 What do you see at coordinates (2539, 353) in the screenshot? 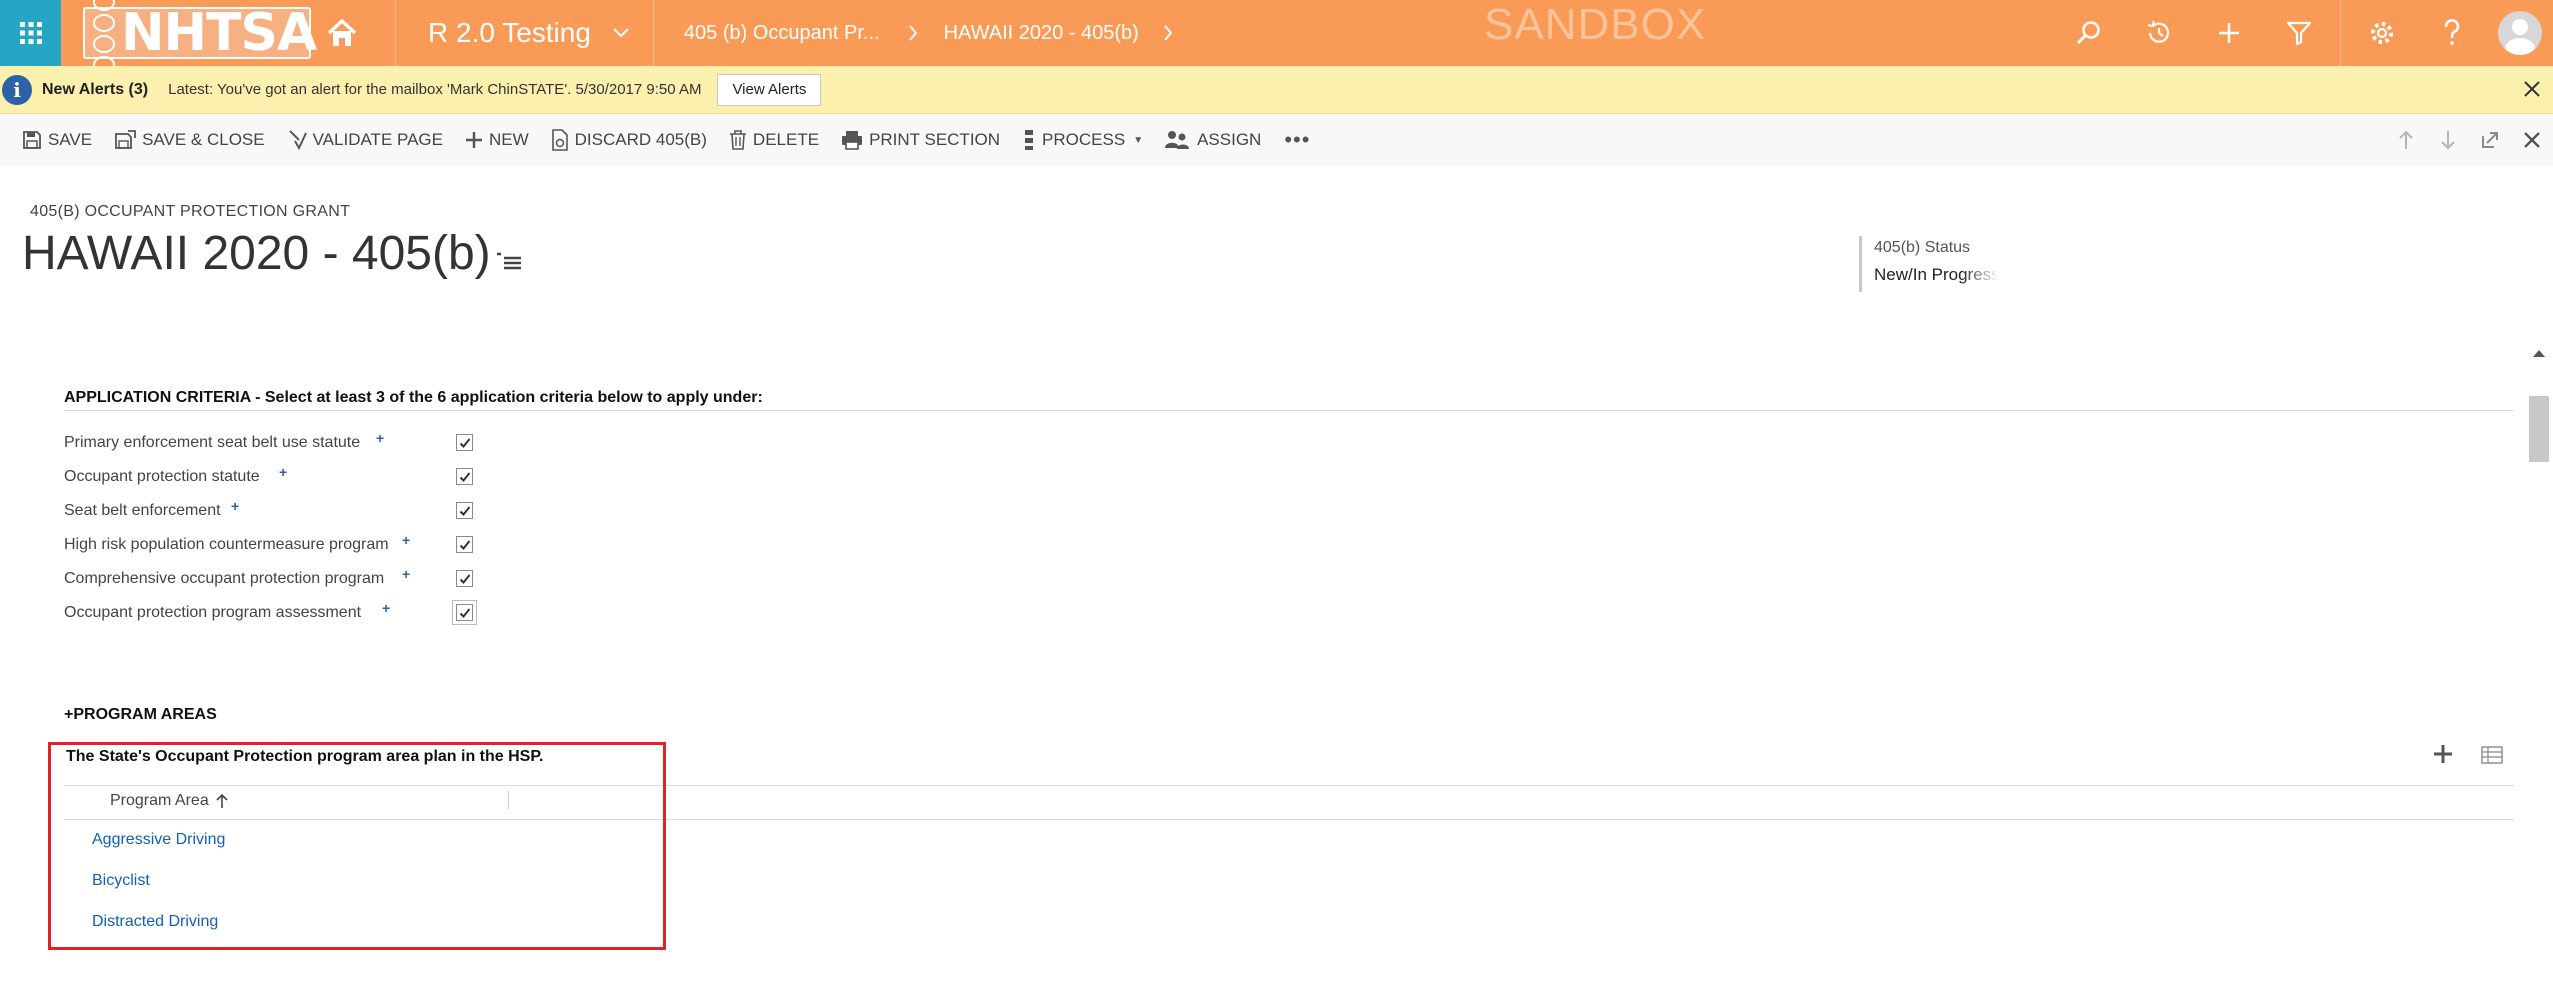
I see `scroll-up-icon` at bounding box center [2539, 353].